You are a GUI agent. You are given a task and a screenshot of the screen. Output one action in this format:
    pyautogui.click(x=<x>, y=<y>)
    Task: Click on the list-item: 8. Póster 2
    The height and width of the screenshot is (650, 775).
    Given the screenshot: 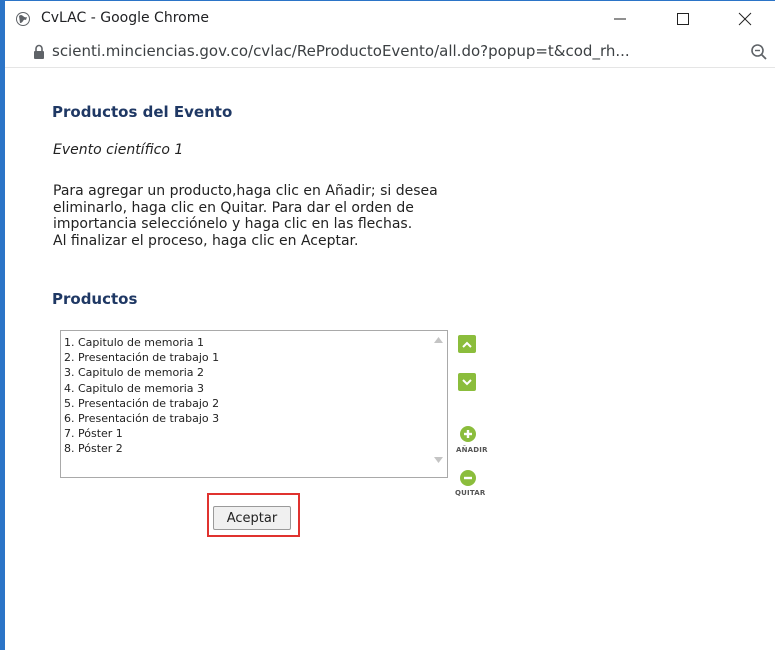 What is the action you would take?
    pyautogui.click(x=141, y=448)
    